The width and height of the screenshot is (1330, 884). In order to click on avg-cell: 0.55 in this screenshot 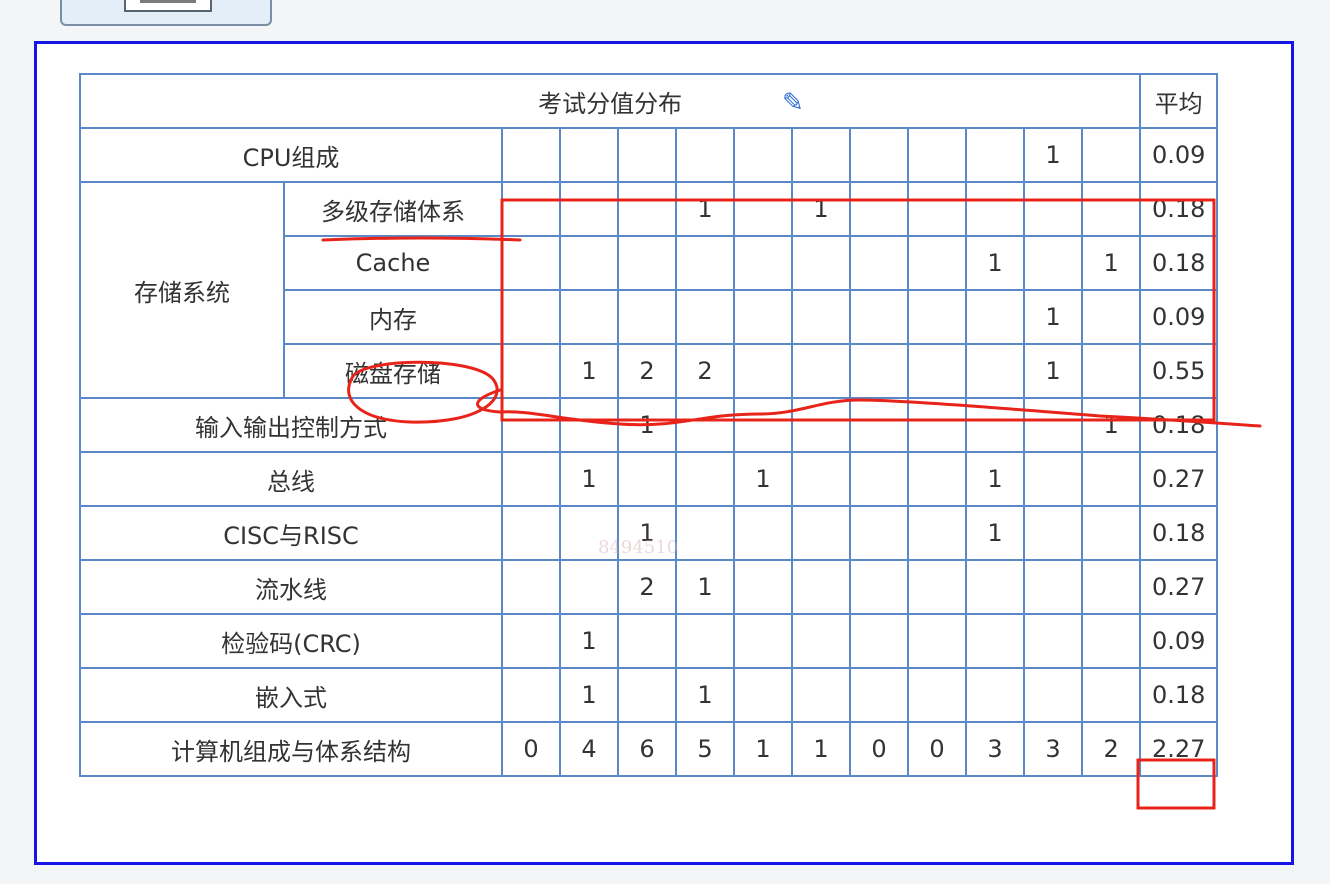, I will do `click(1179, 371)`.